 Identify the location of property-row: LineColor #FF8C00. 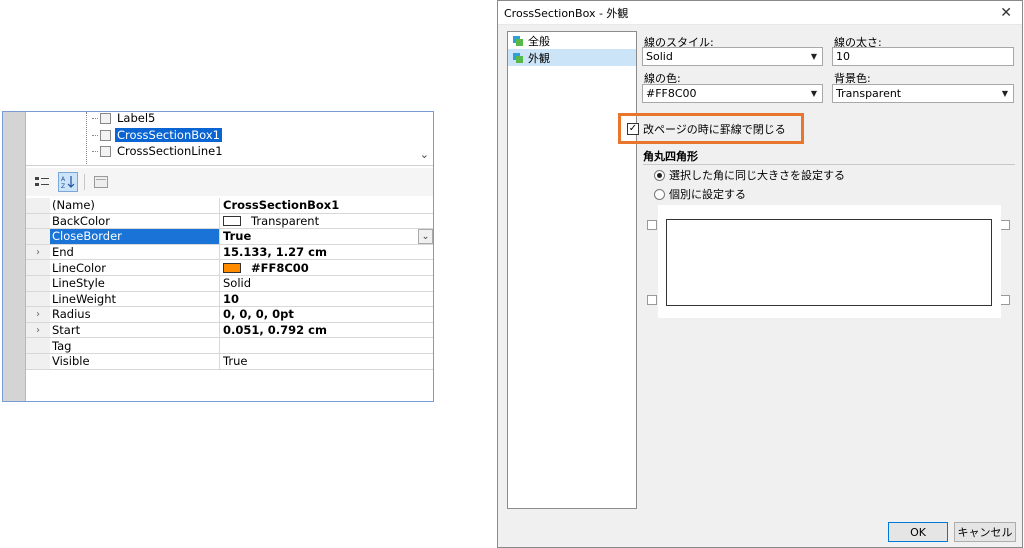
(229, 268).